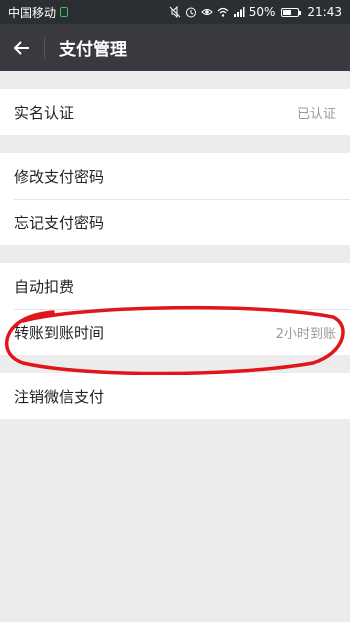  What do you see at coordinates (44, 47) in the screenshot?
I see `header-divider` at bounding box center [44, 47].